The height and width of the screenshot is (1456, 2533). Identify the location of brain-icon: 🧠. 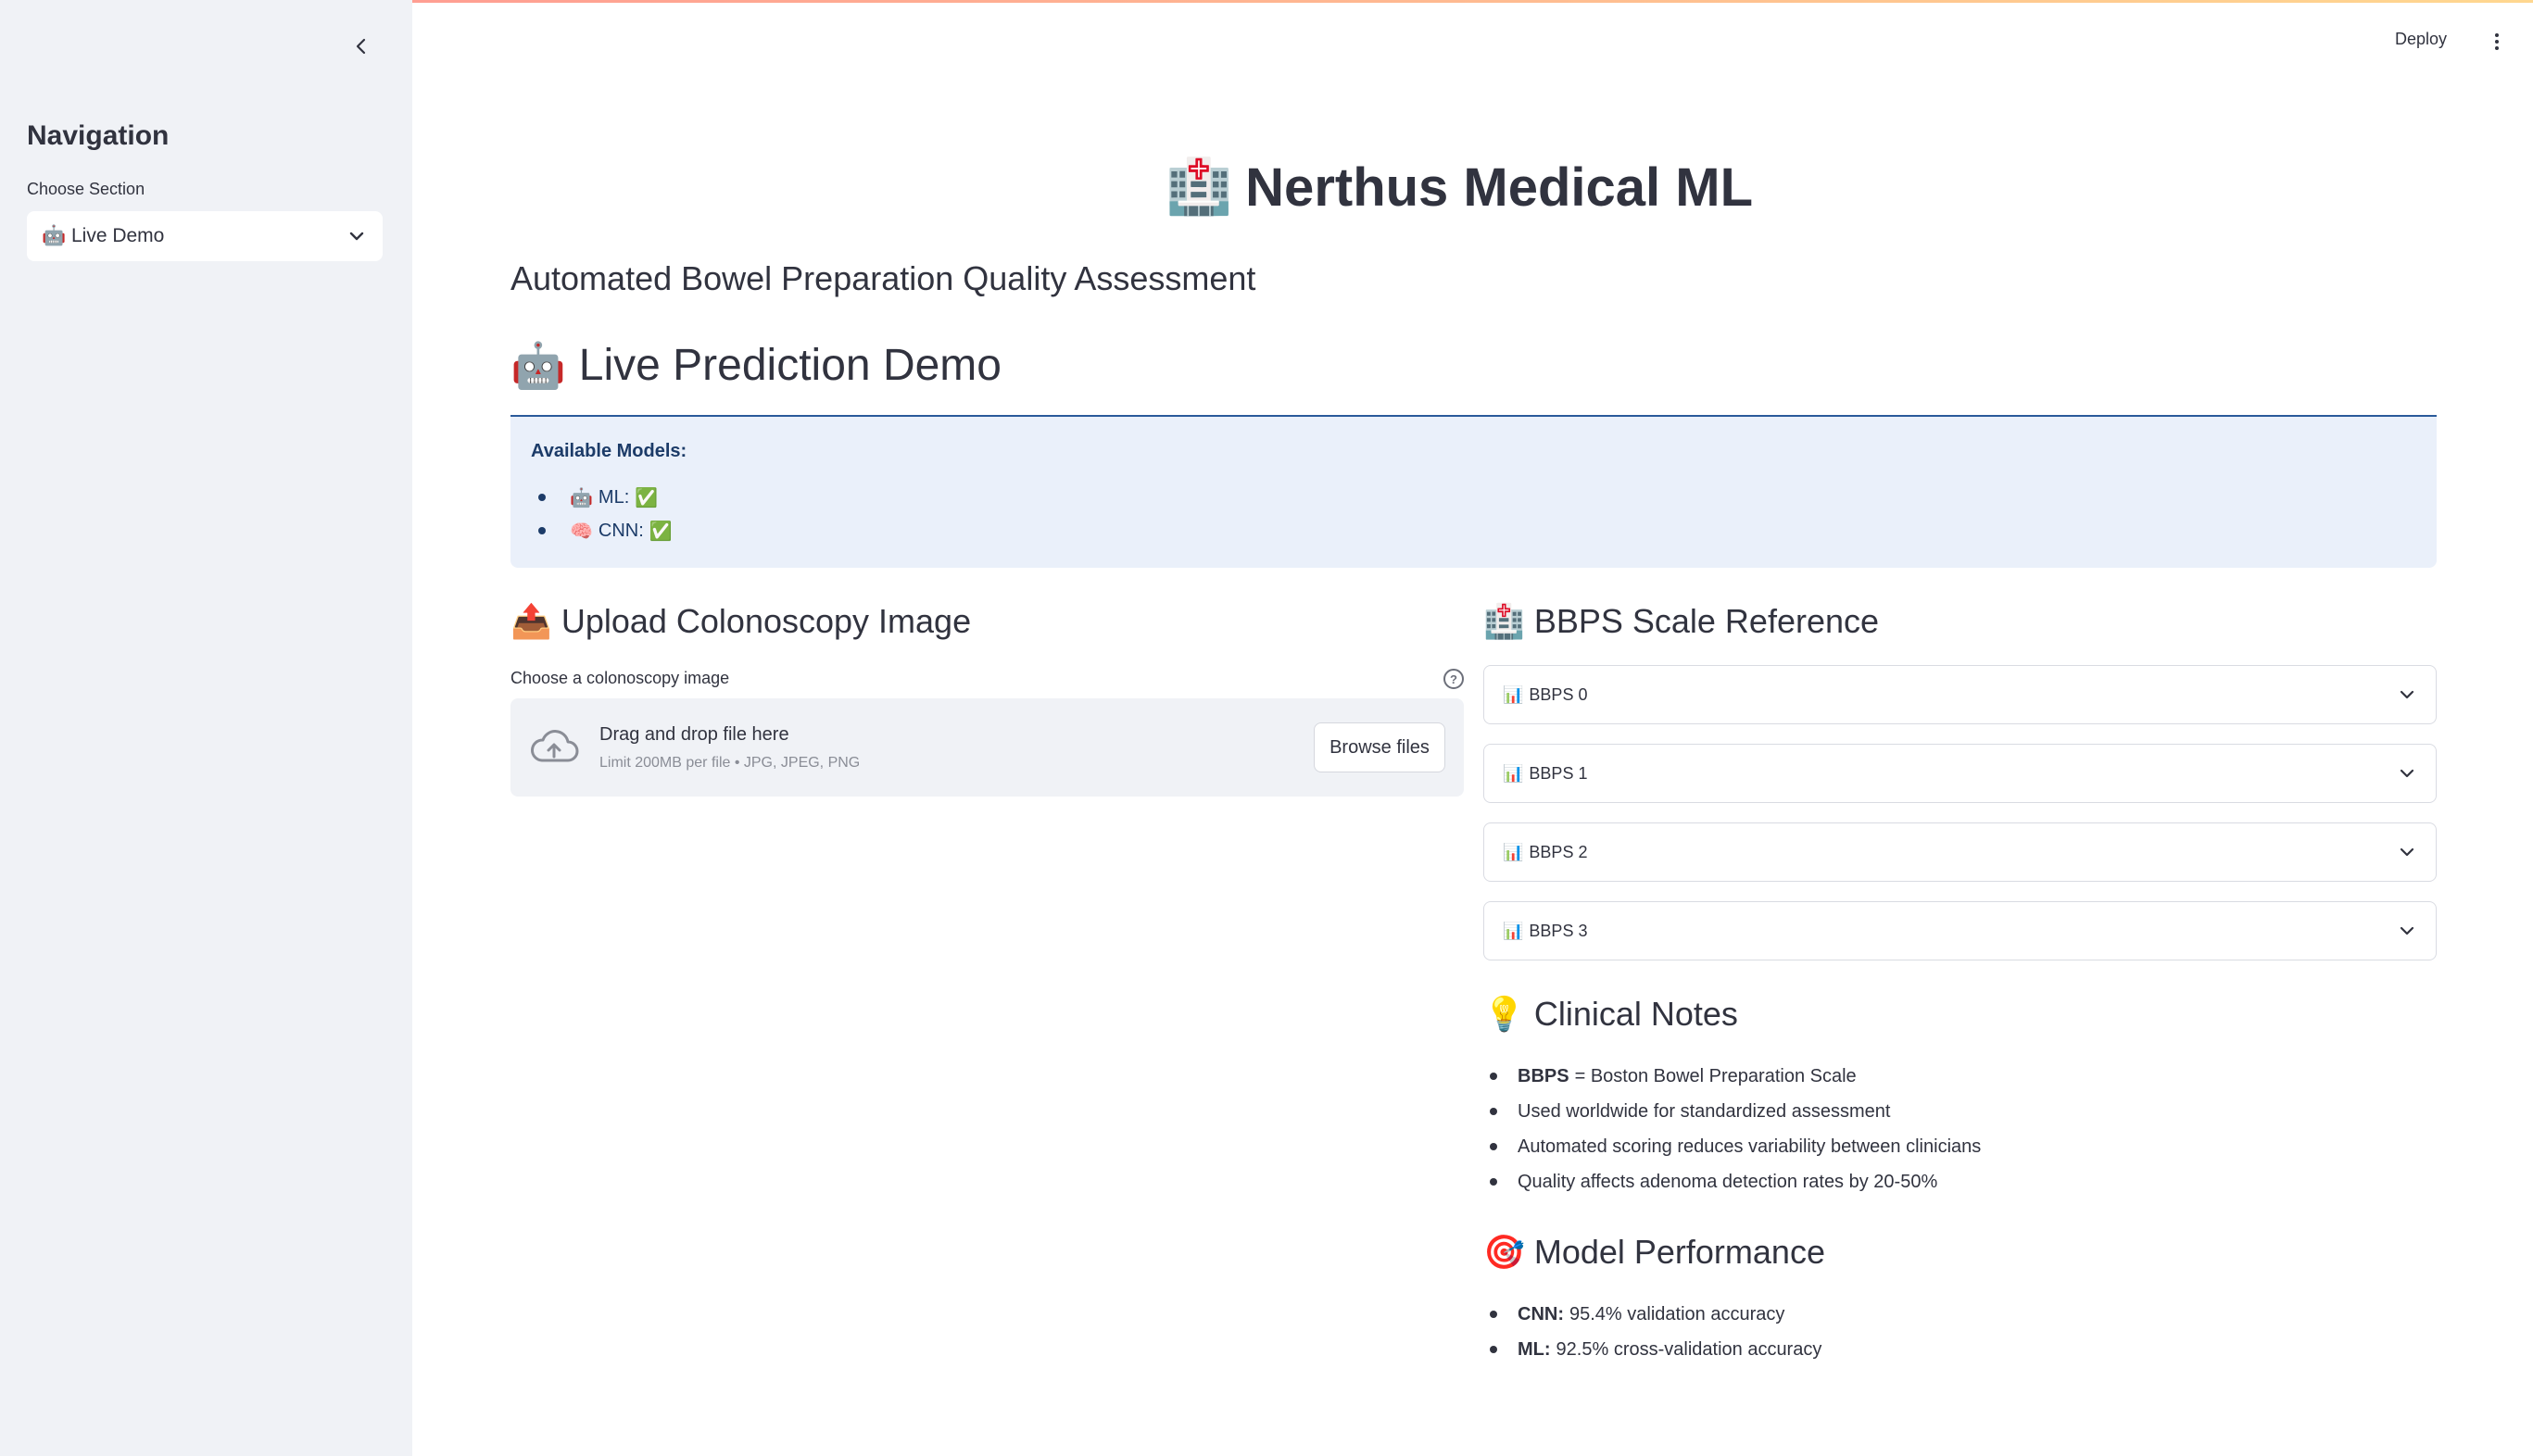
(581, 531).